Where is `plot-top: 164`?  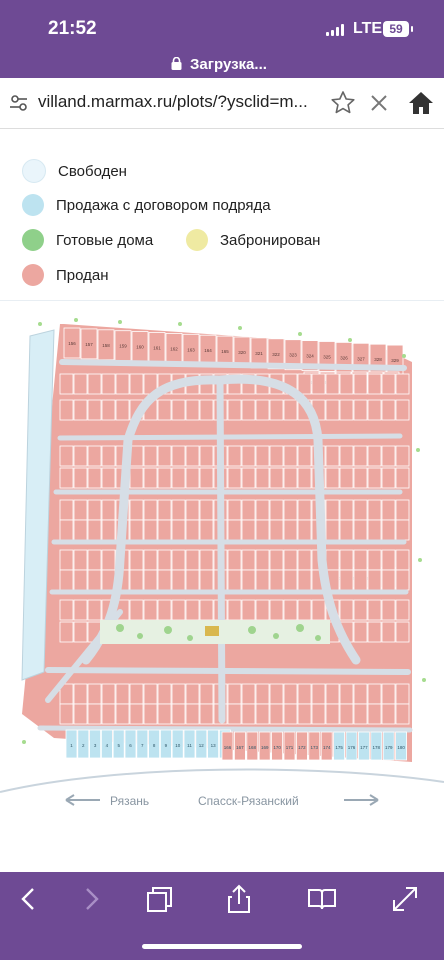
plot-top: 164 is located at coordinates (208, 350).